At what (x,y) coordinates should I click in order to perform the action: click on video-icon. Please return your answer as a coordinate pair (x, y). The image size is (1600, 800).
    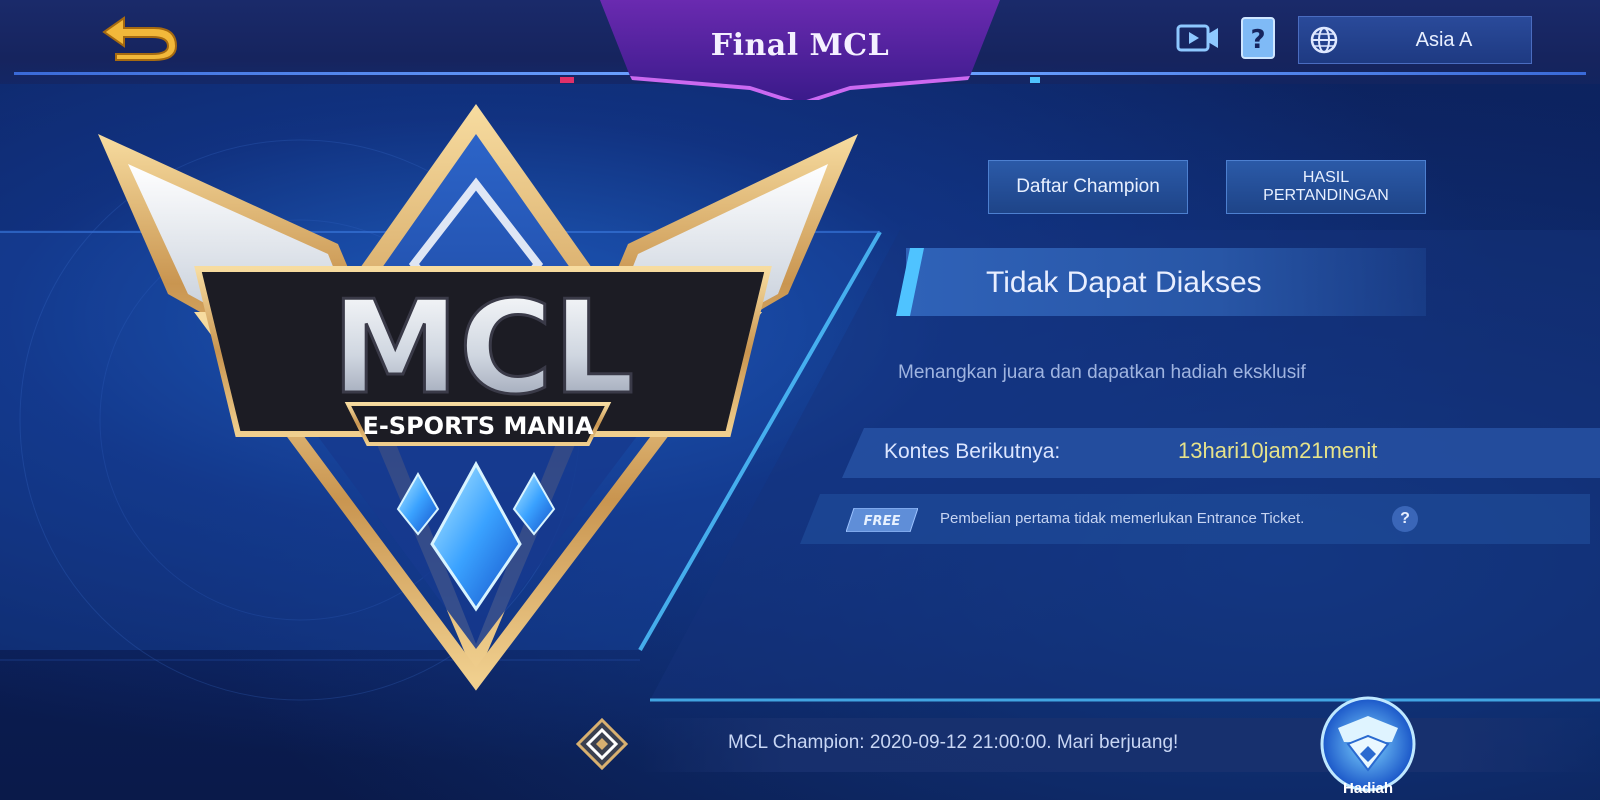
    Looking at the image, I should click on (1198, 38).